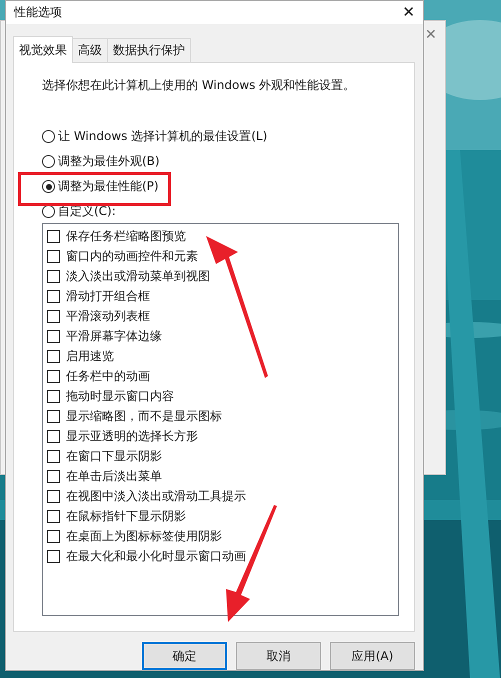 The width and height of the screenshot is (501, 678). What do you see at coordinates (156, 497) in the screenshot?
I see `checkbox-label: 在视图中淡入淡出或滑动工具提示` at bounding box center [156, 497].